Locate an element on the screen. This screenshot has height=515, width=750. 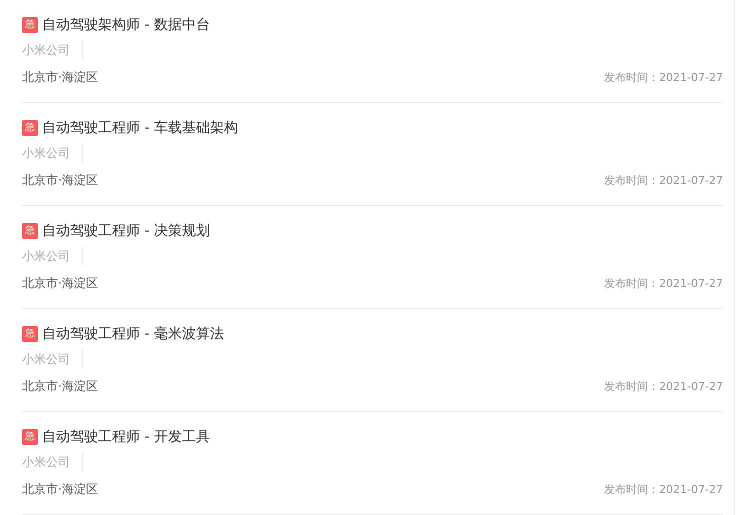
job-title: 自动驾驶工程师 - 毫米波算法 is located at coordinates (133, 334).